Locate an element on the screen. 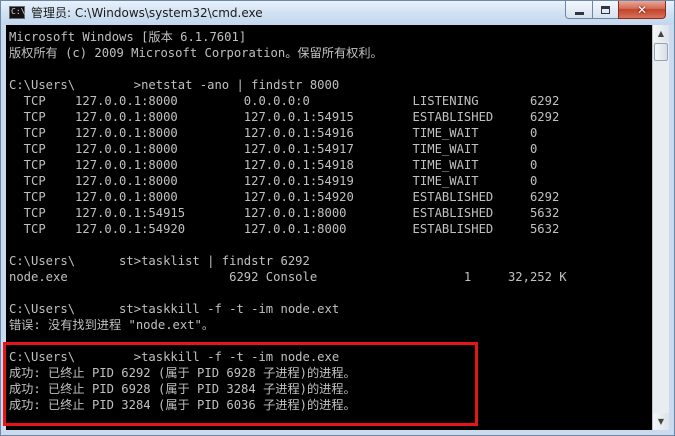 The width and height of the screenshot is (675, 436). close-icon: ✕ is located at coordinates (642, 9).